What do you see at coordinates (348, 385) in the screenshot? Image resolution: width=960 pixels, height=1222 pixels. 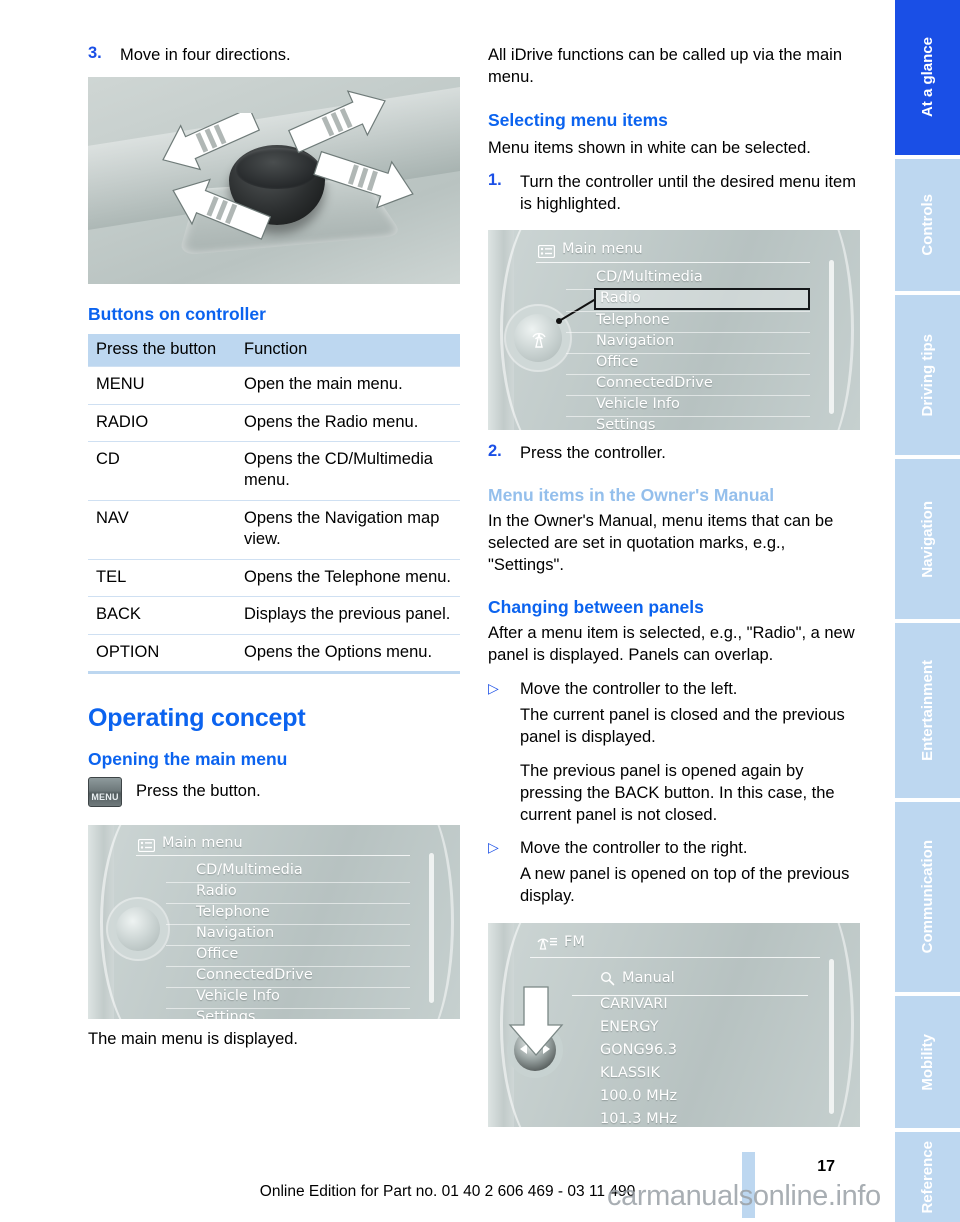 I see `table-cell-function: Open the main menu.` at bounding box center [348, 385].